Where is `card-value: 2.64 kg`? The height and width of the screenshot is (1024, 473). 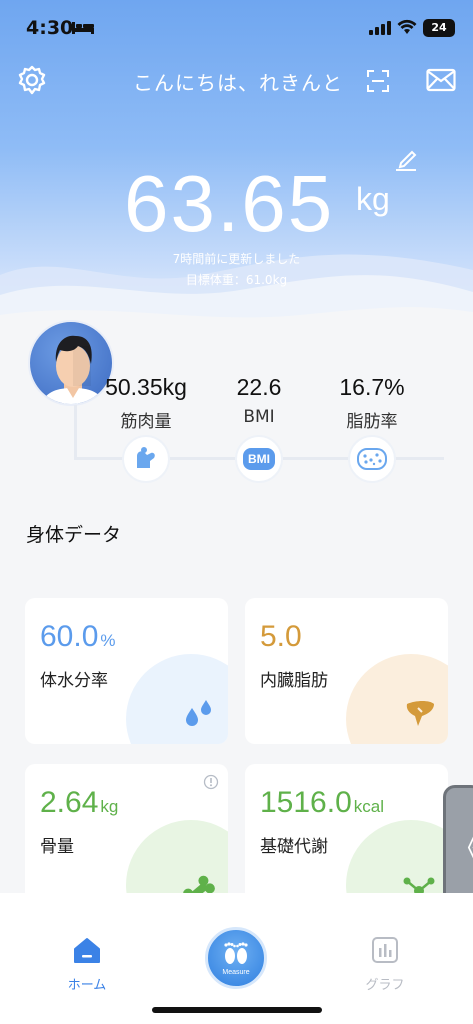 card-value: 2.64 kg is located at coordinates (79, 802).